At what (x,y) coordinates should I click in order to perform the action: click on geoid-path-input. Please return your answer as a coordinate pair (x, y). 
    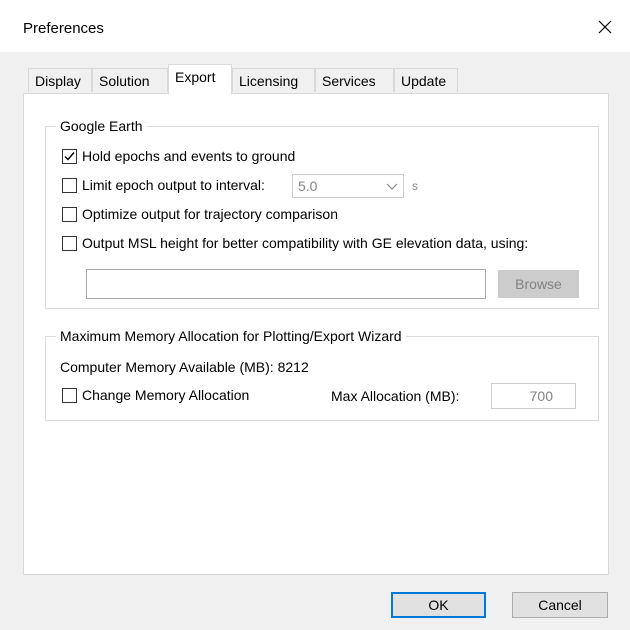
    Looking at the image, I should click on (286, 284).